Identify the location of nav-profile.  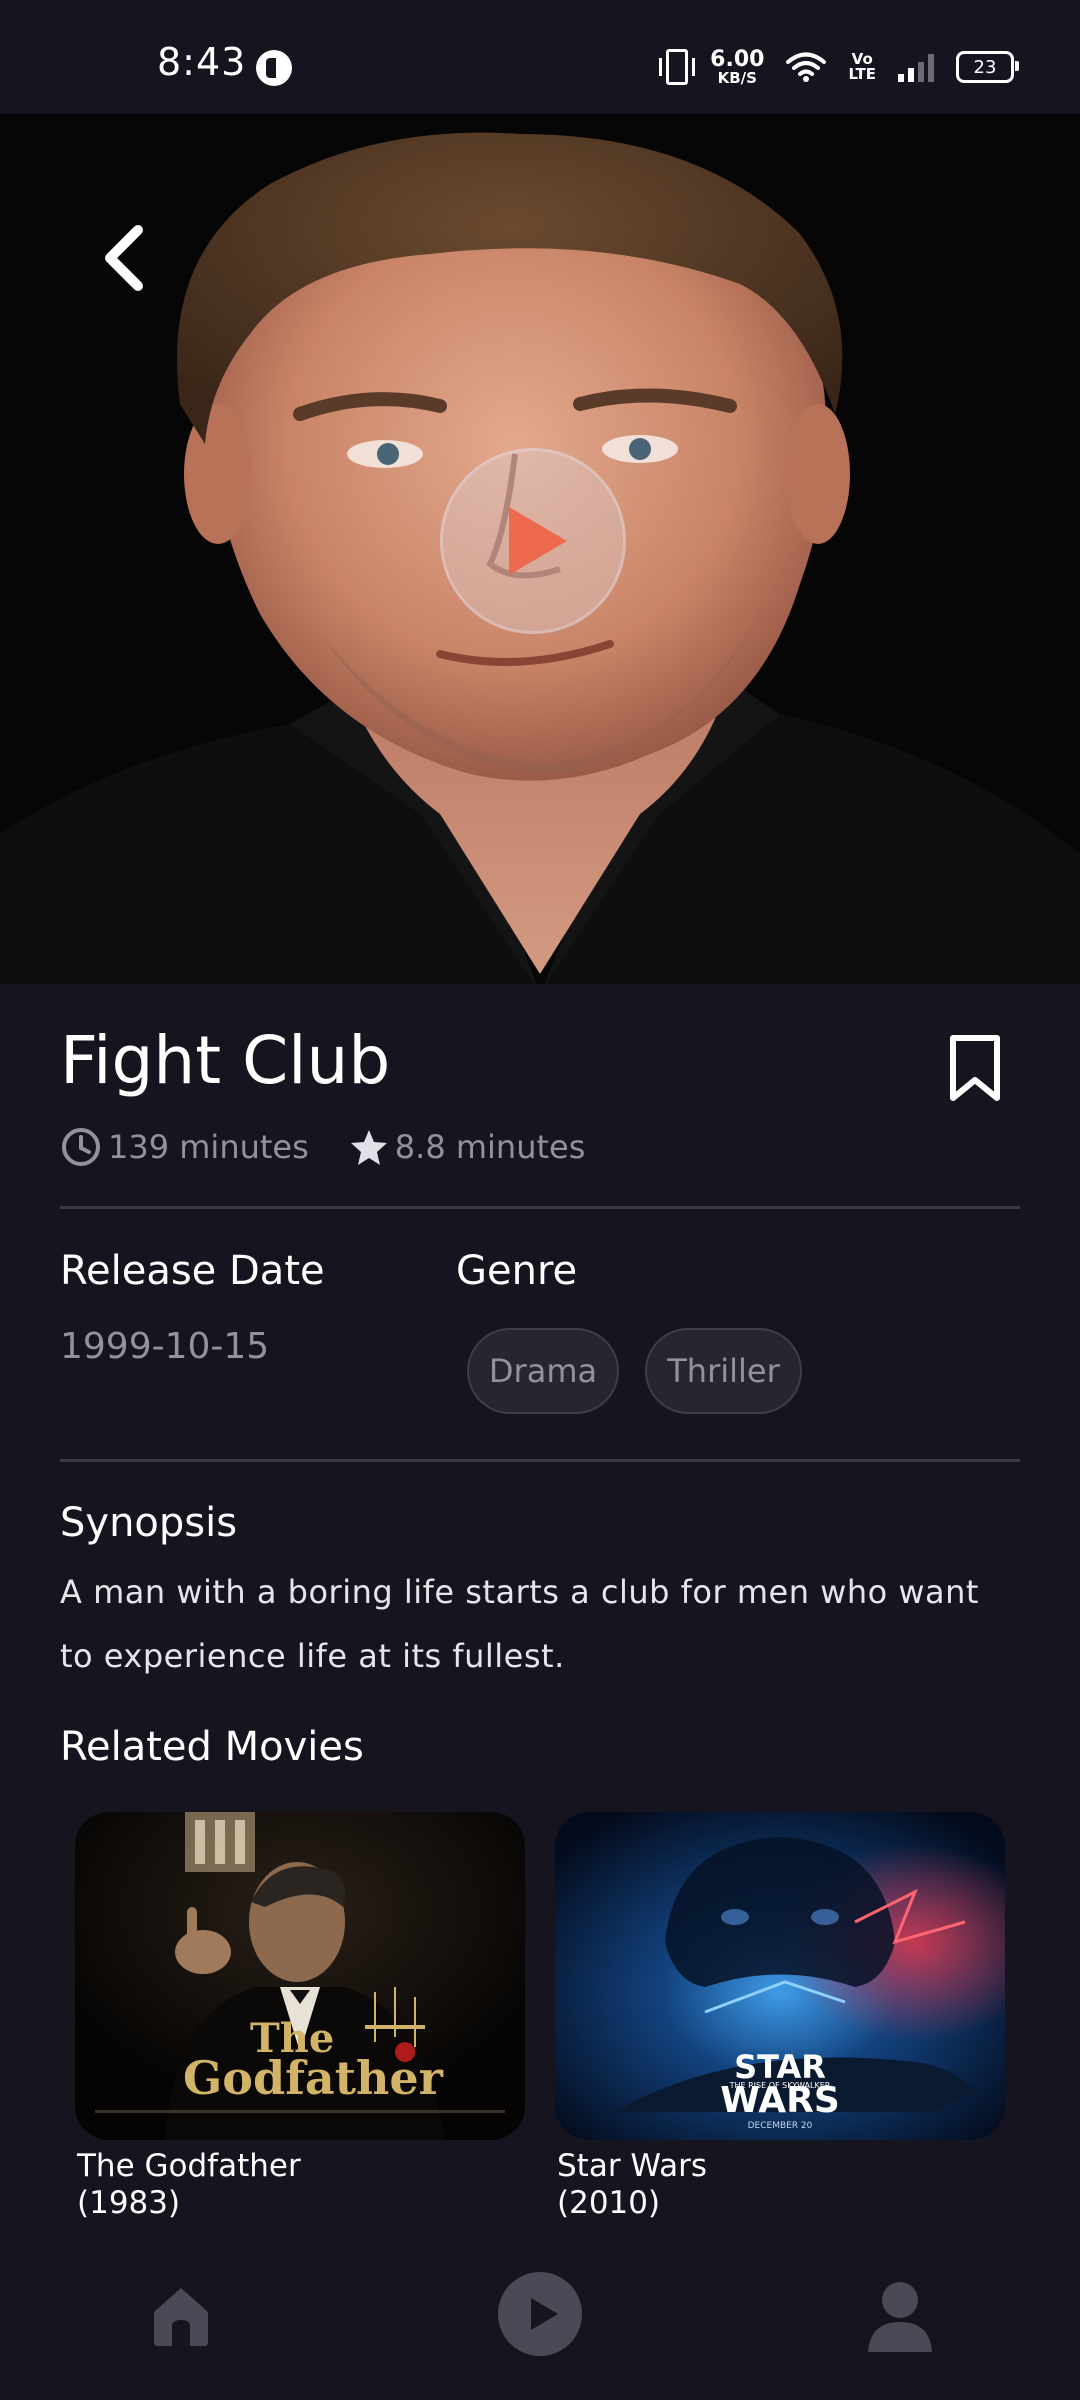
(900, 2319).